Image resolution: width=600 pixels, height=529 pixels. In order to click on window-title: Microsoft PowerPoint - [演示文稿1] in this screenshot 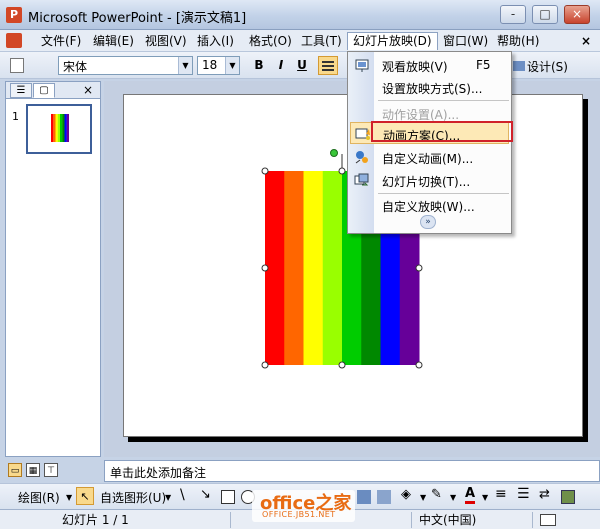, I will do `click(137, 18)`.